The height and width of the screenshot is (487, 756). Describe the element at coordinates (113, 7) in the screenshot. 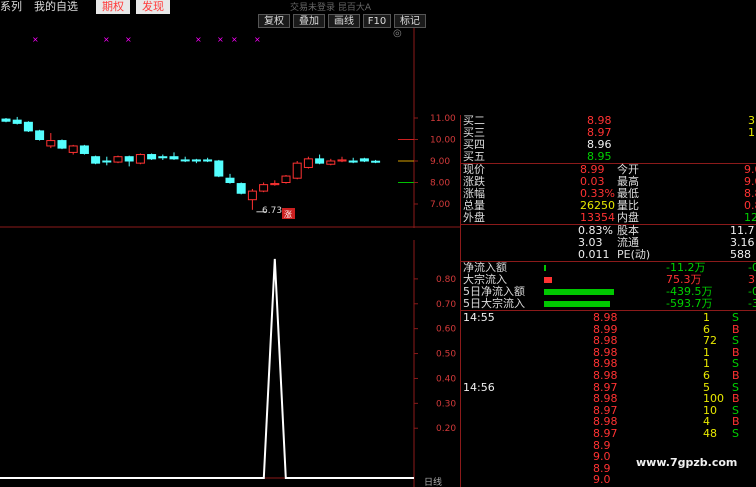

I see `tab-options: 期权` at that location.